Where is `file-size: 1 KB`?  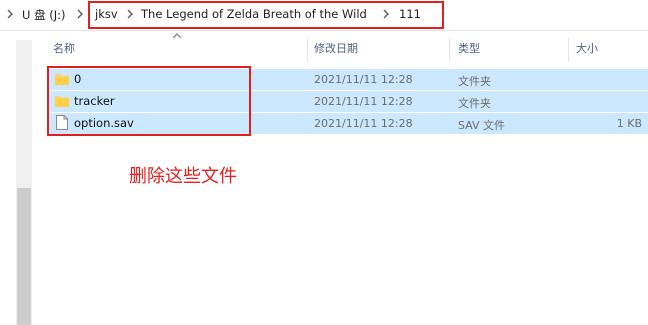
file-size: 1 KB is located at coordinates (629, 123).